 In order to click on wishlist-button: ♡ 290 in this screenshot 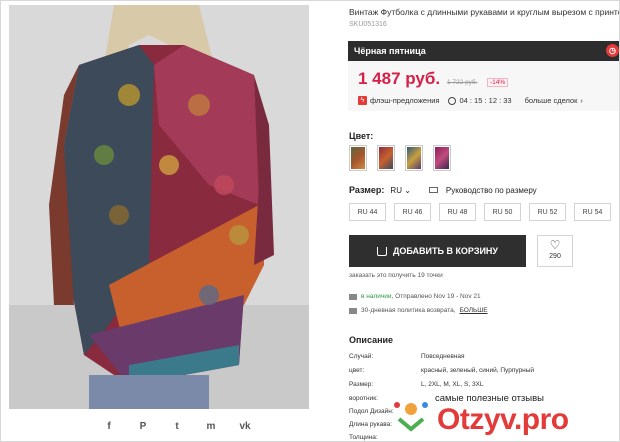, I will do `click(555, 251)`.